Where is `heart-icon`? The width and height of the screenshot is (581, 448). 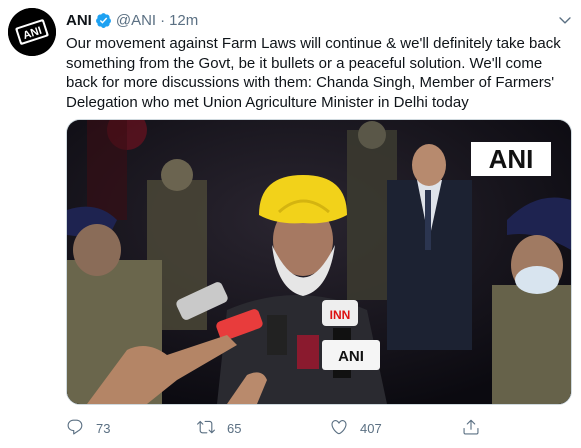 heart-icon is located at coordinates (339, 427).